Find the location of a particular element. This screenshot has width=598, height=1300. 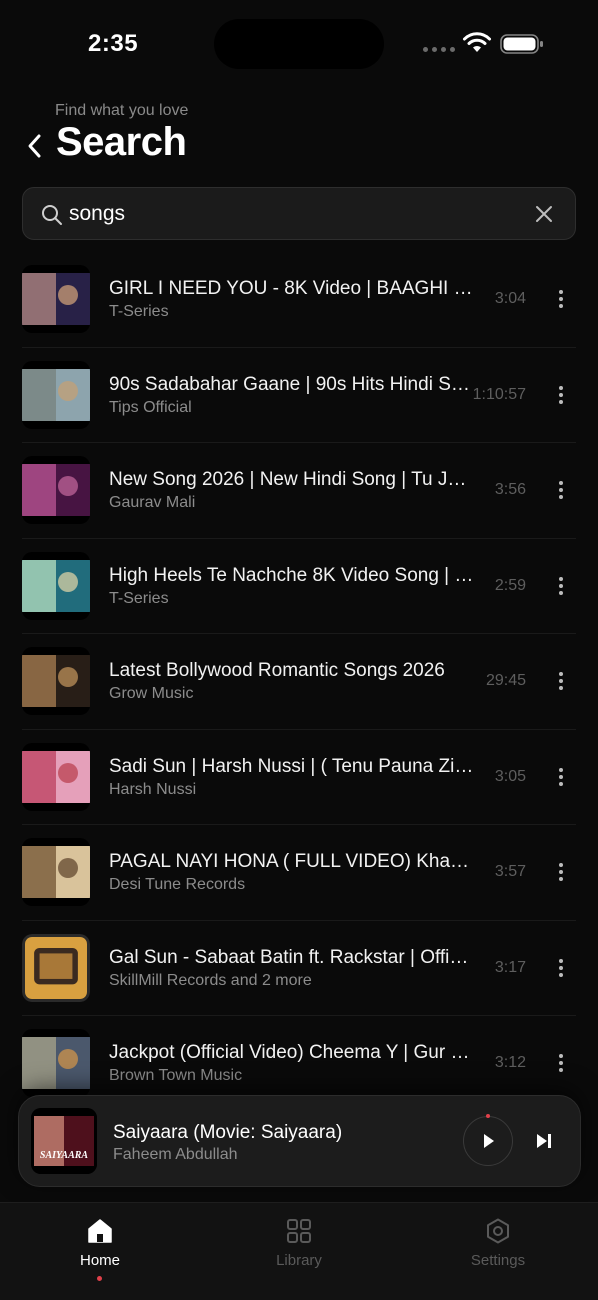

tab-home-label: Home is located at coordinates (99, 1260).